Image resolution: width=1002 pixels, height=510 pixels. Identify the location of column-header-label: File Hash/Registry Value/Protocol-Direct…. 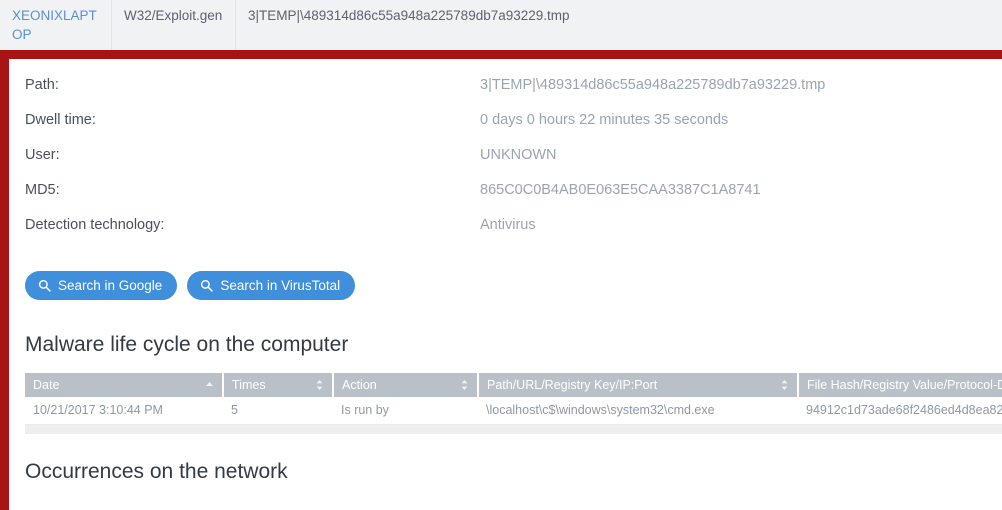
(904, 385).